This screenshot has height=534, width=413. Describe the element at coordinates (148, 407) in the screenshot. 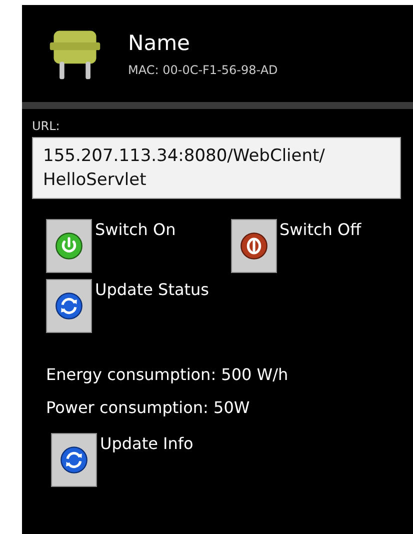

I see `info-text: Power consumption: 50W` at that location.